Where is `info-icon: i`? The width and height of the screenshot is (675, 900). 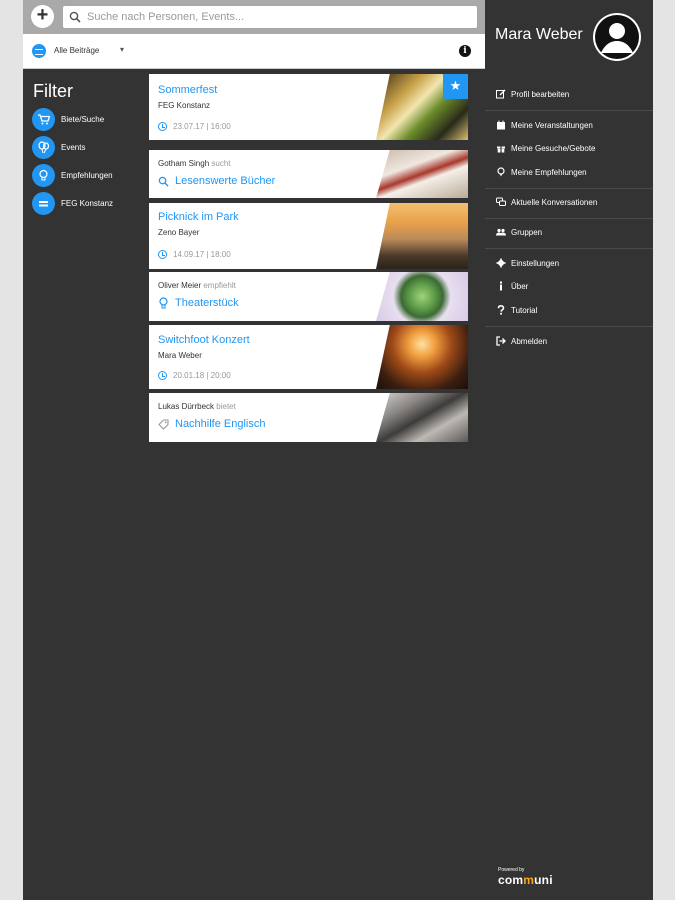
info-icon: i is located at coordinates (465, 51).